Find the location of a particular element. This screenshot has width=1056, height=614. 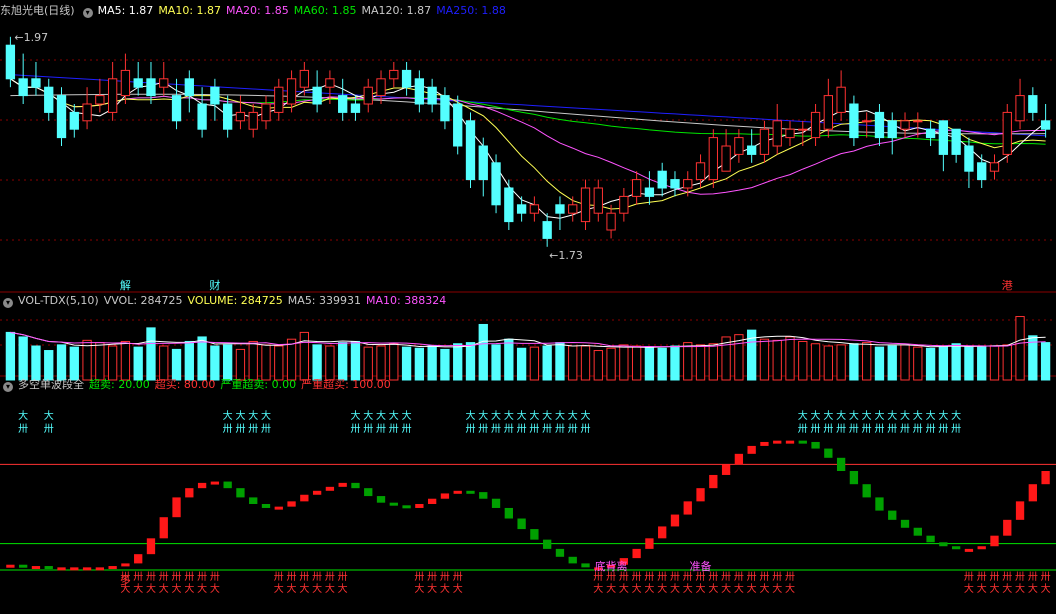

indicator-settings-button: ▾ is located at coordinates (8, 387).